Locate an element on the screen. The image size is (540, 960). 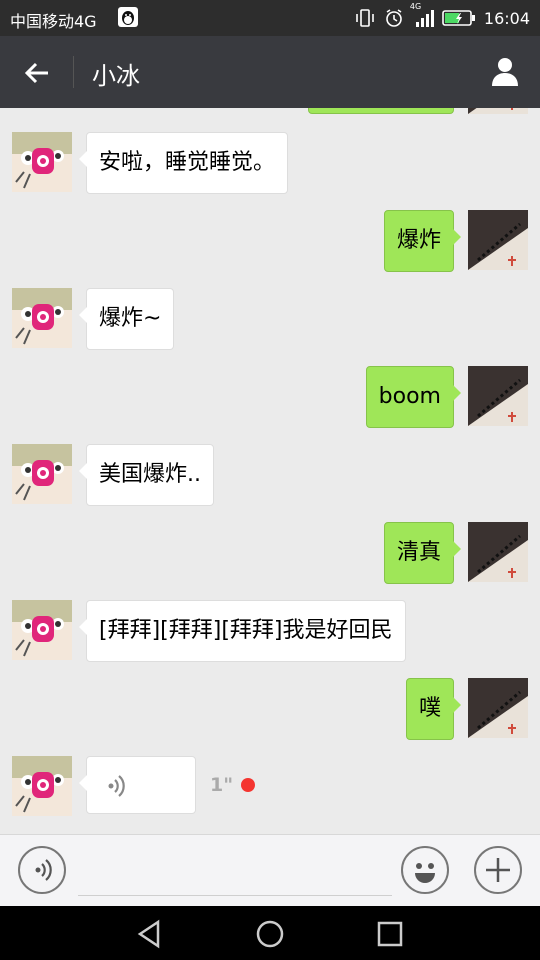
battery-icon is located at coordinates (459, 18).